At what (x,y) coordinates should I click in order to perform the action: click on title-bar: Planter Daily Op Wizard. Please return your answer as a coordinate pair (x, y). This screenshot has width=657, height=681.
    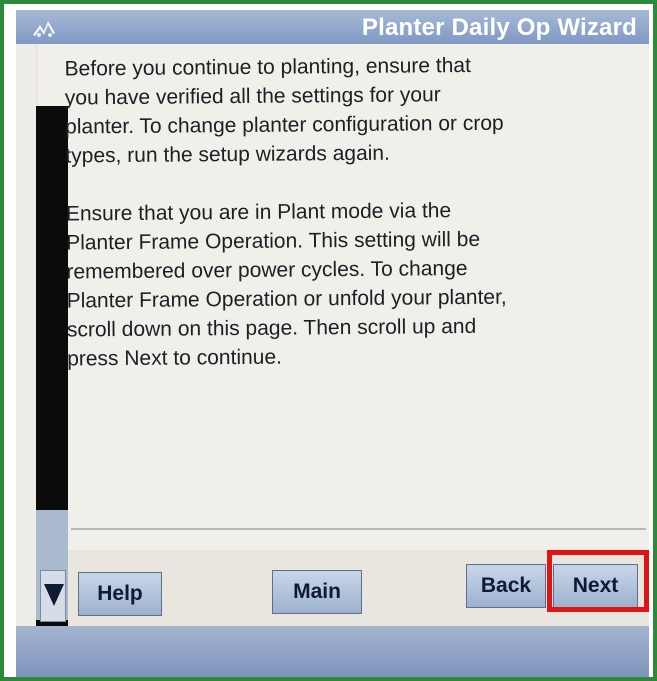
    Looking at the image, I should click on (332, 27).